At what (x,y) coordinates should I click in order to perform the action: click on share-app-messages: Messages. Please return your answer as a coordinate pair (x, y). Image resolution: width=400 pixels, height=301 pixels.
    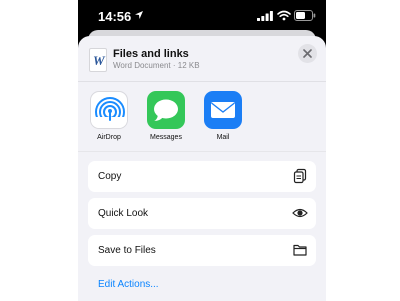
    Looking at the image, I should click on (166, 116).